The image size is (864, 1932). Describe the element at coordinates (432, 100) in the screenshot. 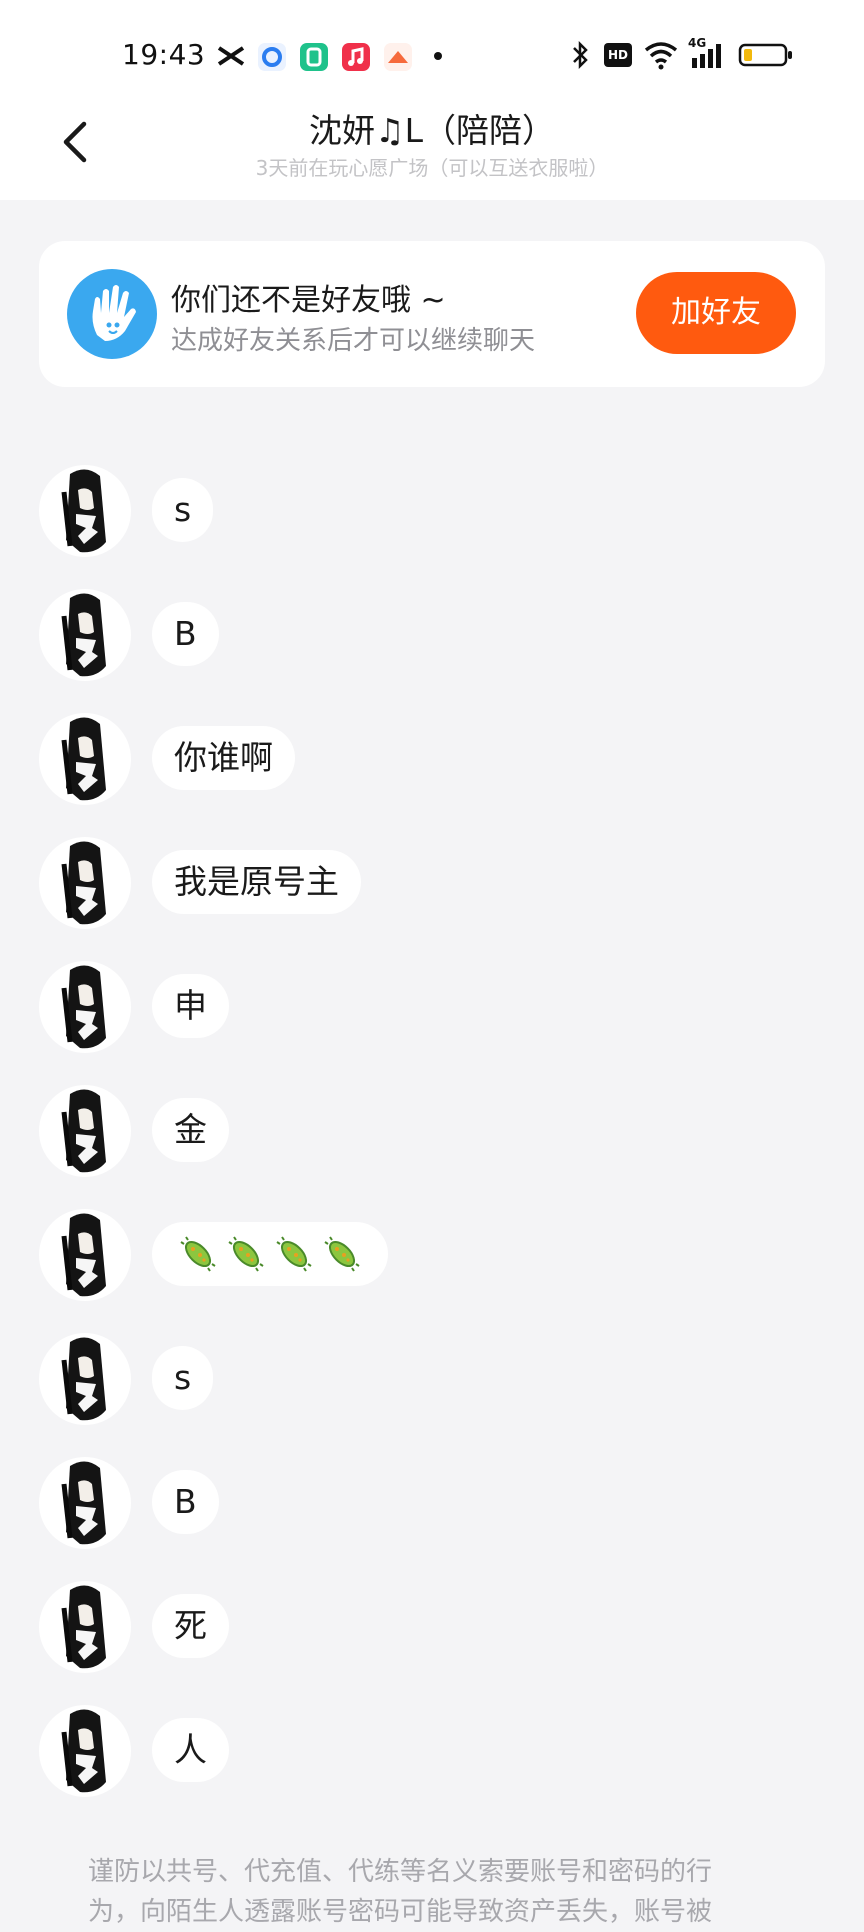

I see `top-bar: 19:43 HD 4G 沈妍♫L（陪陪） 3天前在玩心愿广场（可以互送衣服啦）` at that location.